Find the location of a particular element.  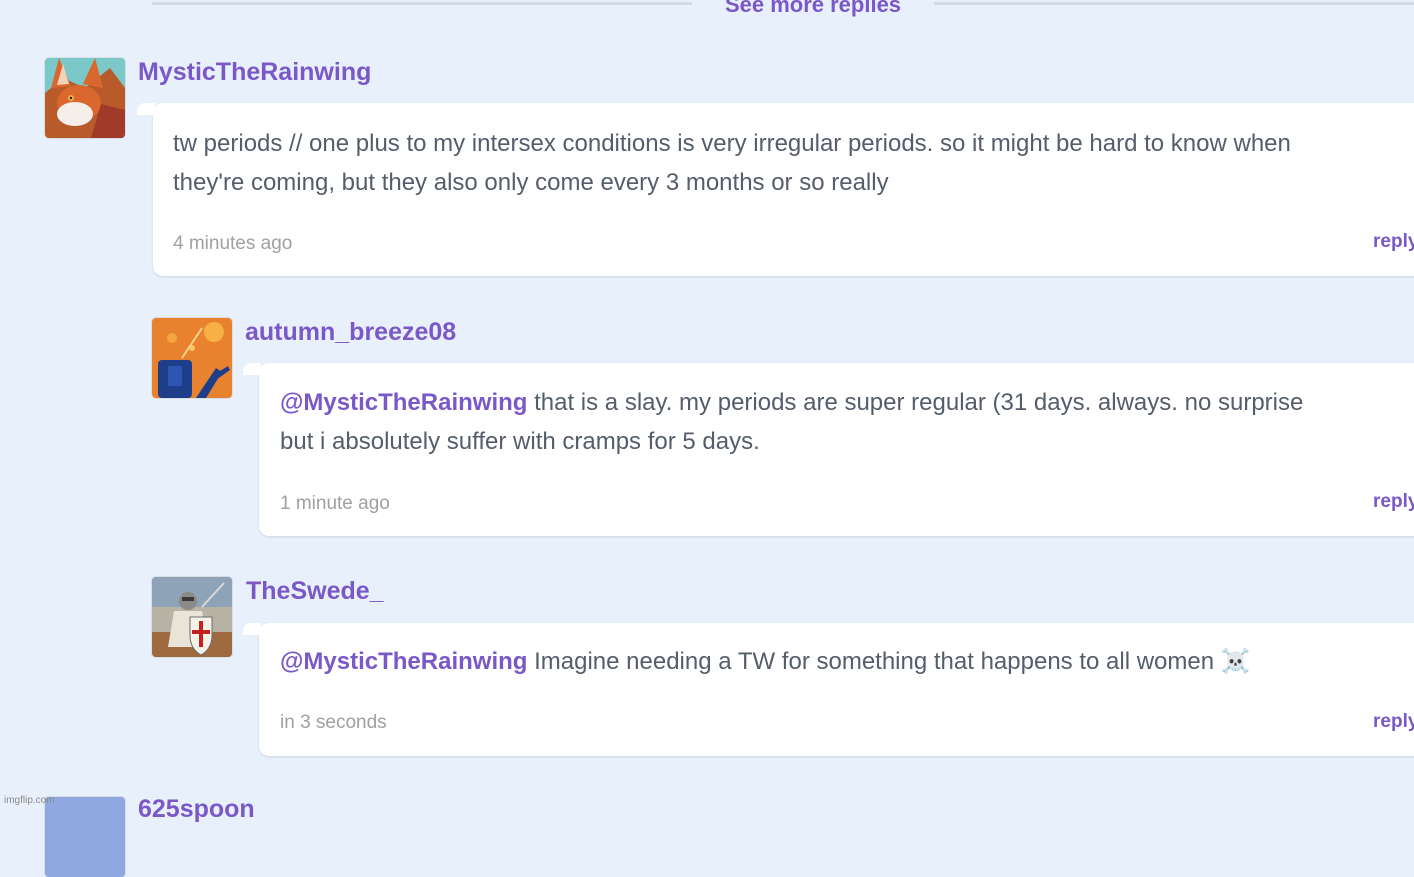

comment-timestamp: in 3 seconds is located at coordinates (333, 722).